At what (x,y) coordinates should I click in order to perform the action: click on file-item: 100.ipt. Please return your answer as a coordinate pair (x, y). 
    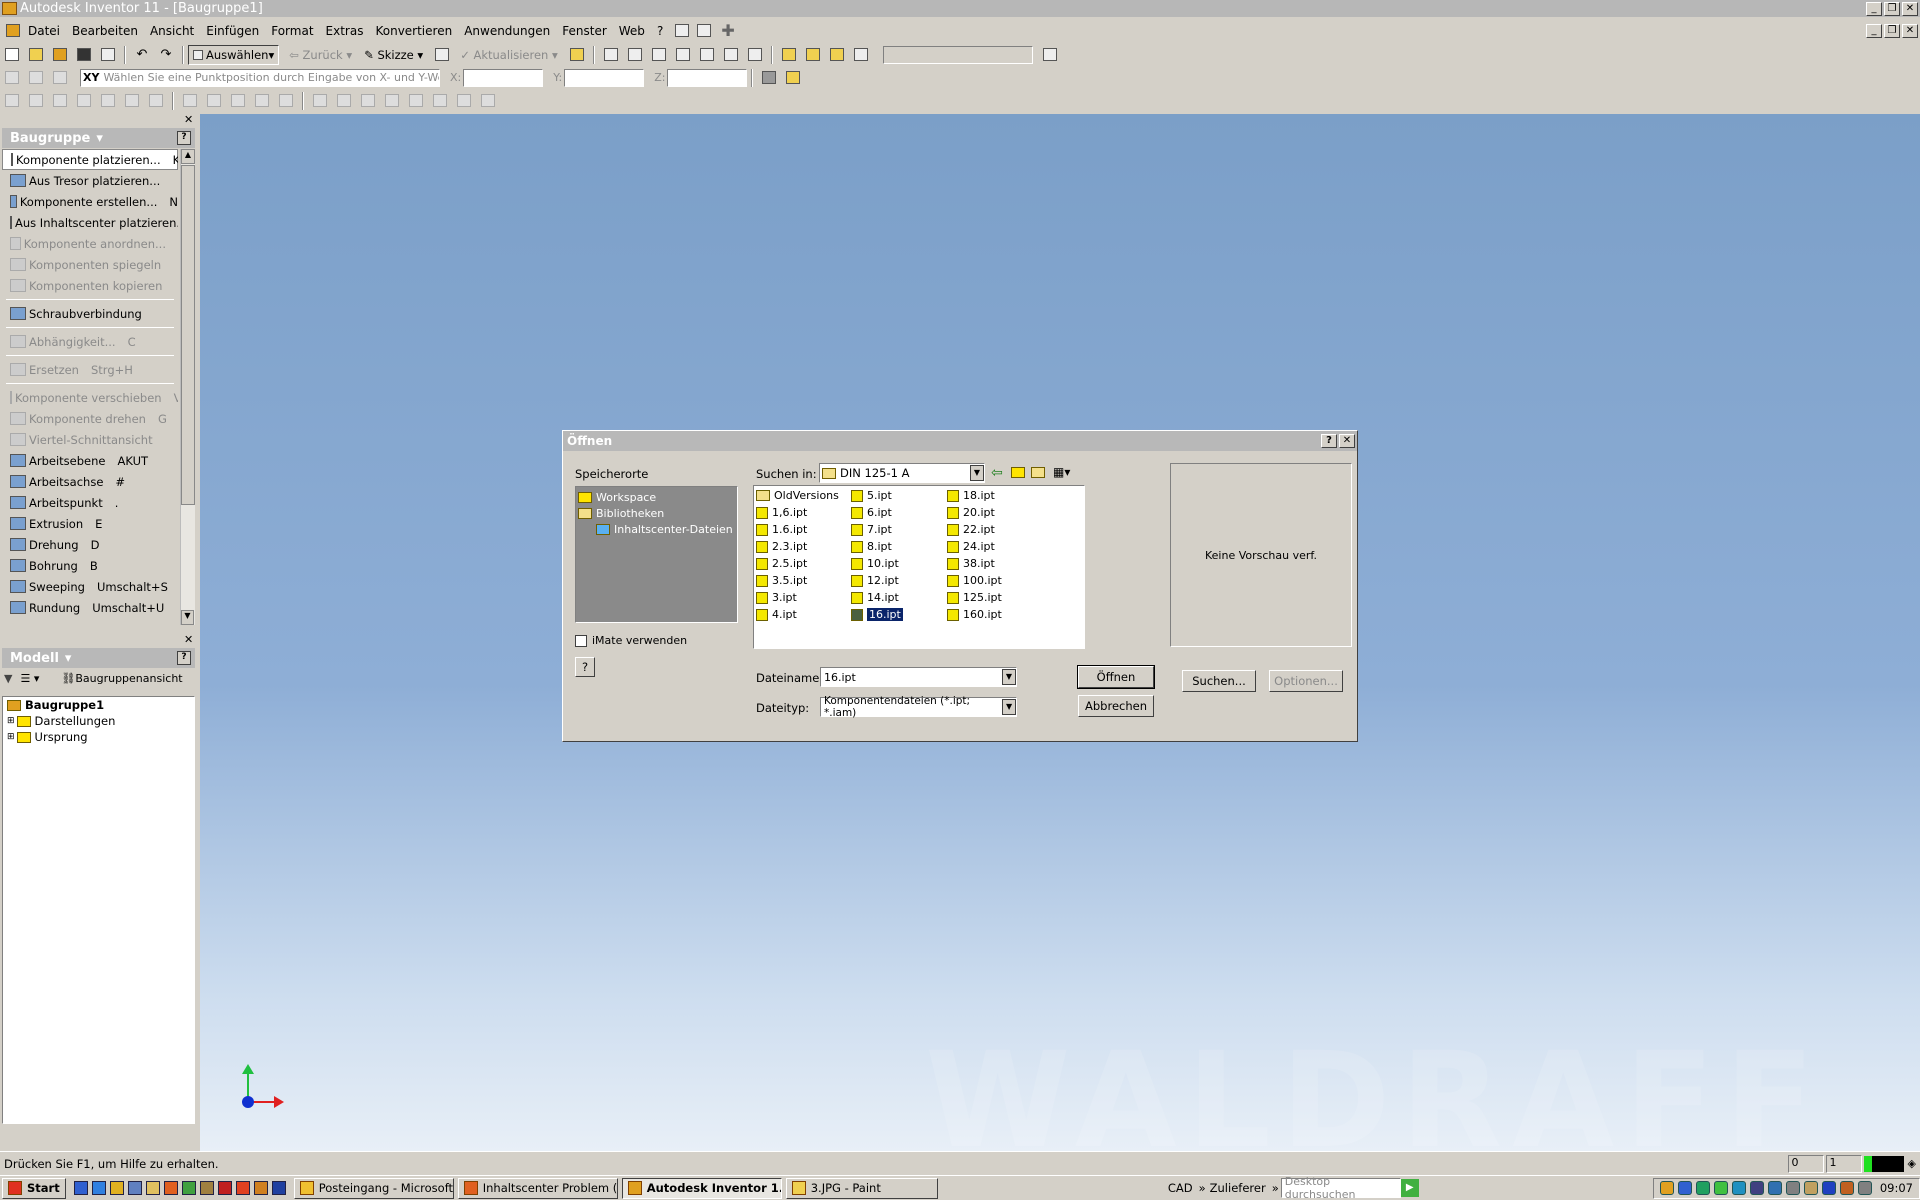
    Looking at the image, I should click on (995, 580).